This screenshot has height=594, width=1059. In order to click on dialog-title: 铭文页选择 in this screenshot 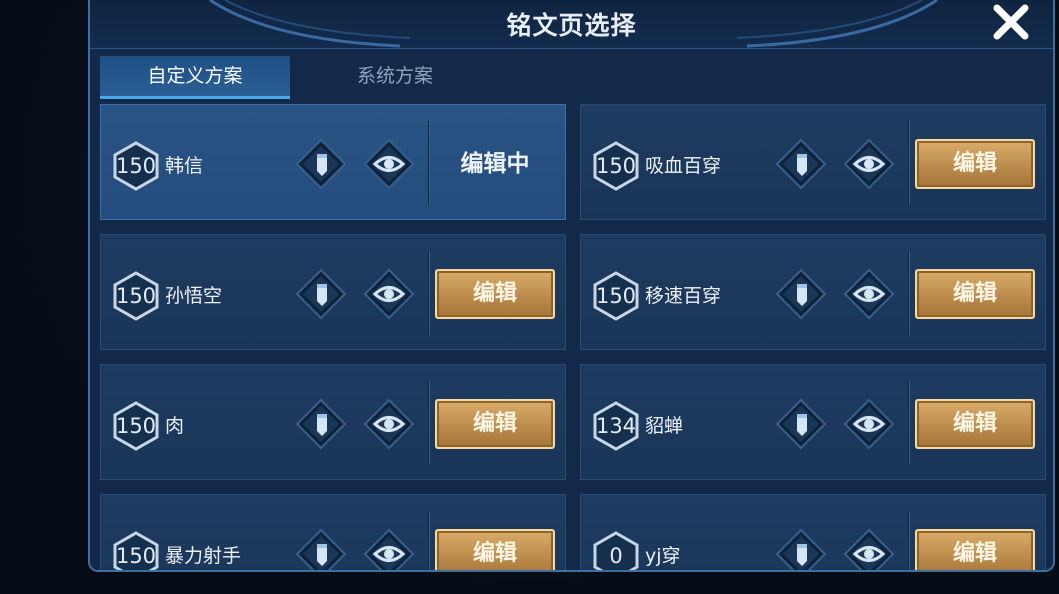, I will do `click(571, 25)`.